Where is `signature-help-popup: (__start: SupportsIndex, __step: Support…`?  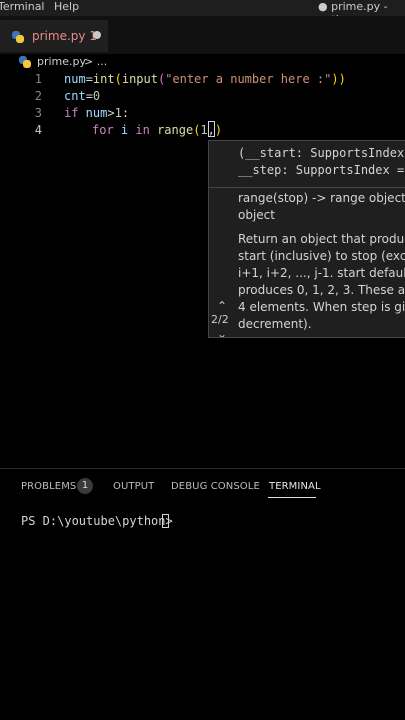 signature-help-popup: (__start: SupportsIndex, __step: Support… is located at coordinates (306, 239).